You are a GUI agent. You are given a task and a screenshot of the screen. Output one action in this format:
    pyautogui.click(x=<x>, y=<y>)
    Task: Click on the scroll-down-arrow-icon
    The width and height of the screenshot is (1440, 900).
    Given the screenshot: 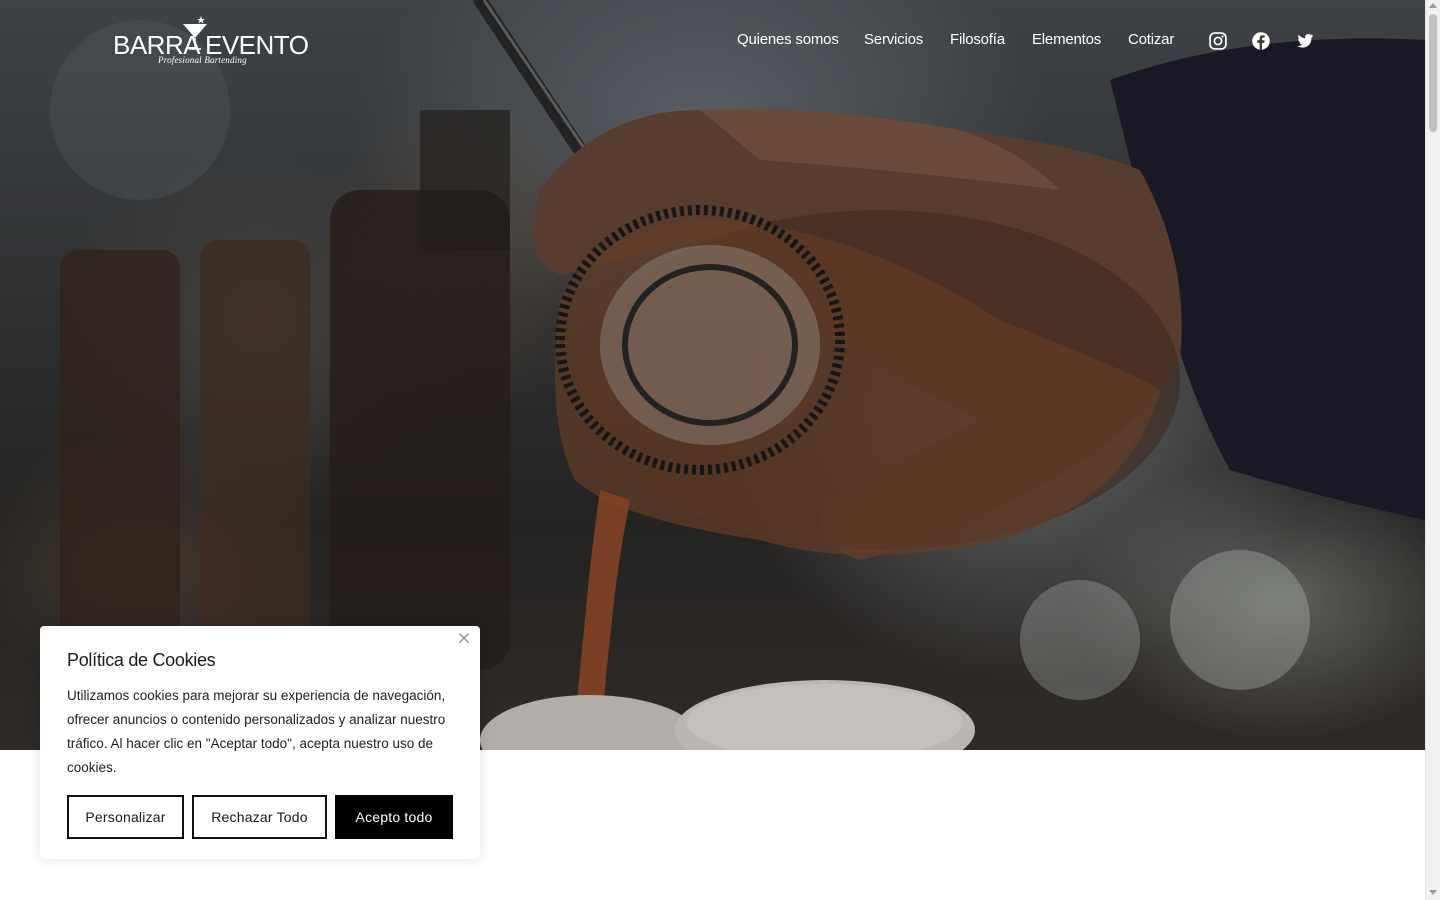 What is the action you would take?
    pyautogui.click(x=1433, y=892)
    